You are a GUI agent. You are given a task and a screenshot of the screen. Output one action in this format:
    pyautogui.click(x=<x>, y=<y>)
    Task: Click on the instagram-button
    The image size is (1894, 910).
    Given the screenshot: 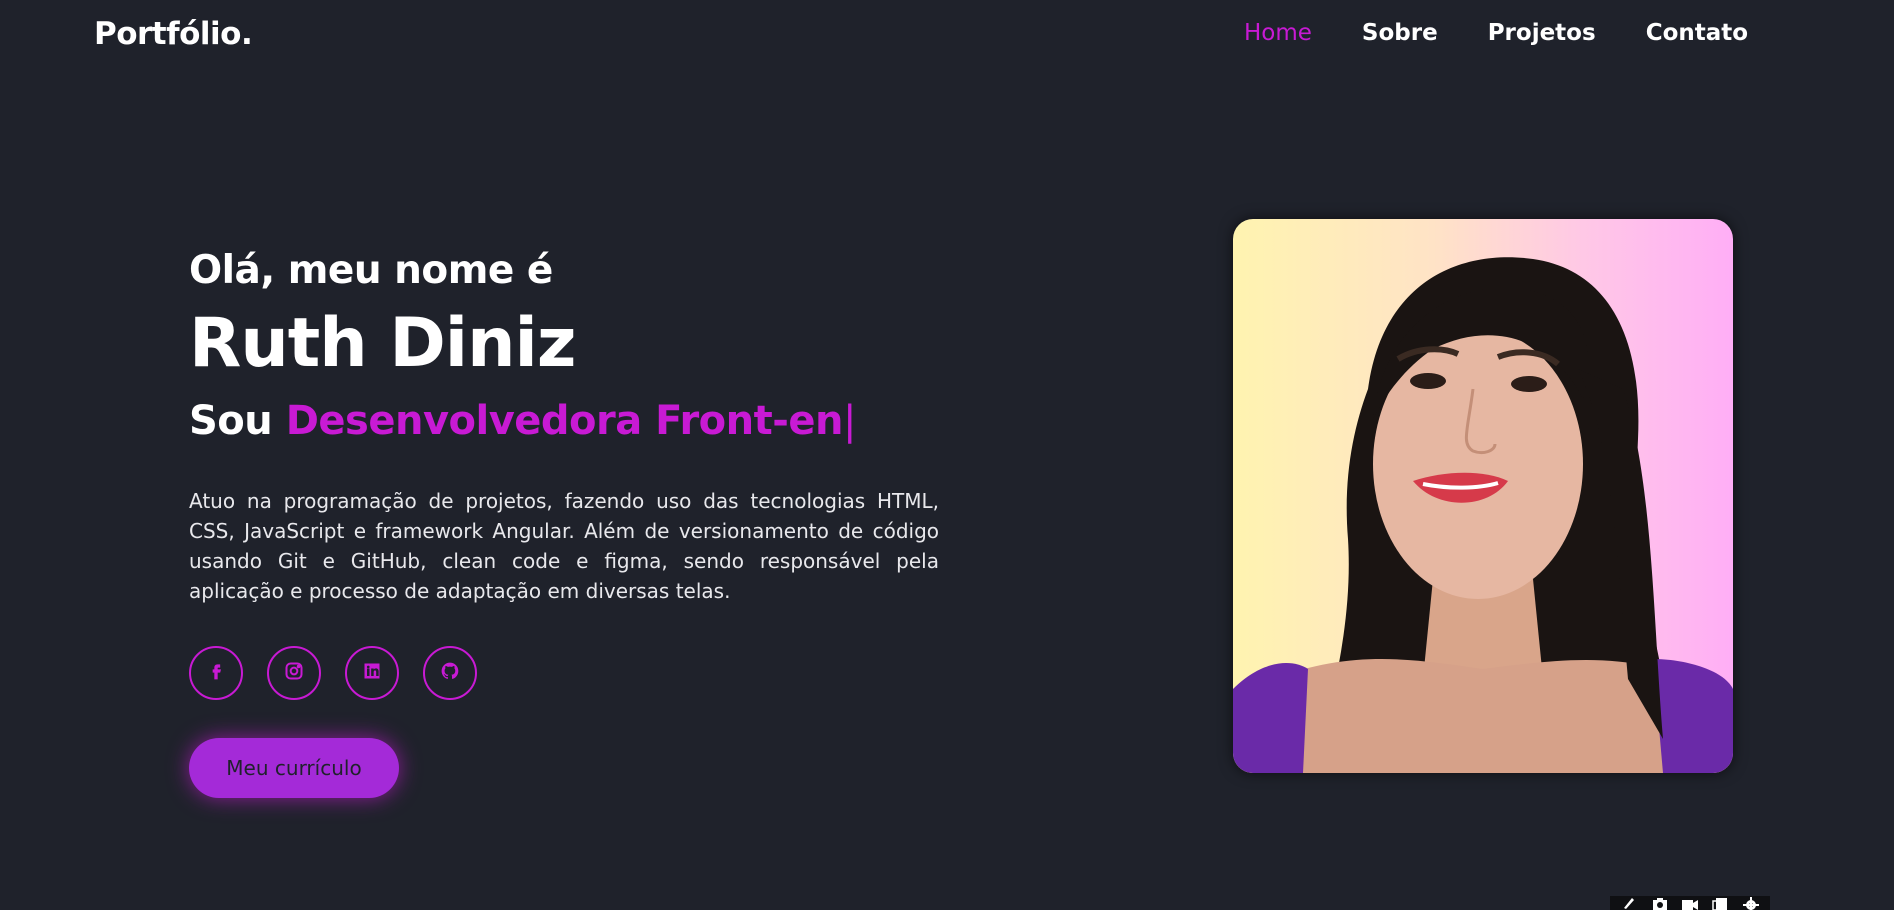 What is the action you would take?
    pyautogui.click(x=294, y=672)
    